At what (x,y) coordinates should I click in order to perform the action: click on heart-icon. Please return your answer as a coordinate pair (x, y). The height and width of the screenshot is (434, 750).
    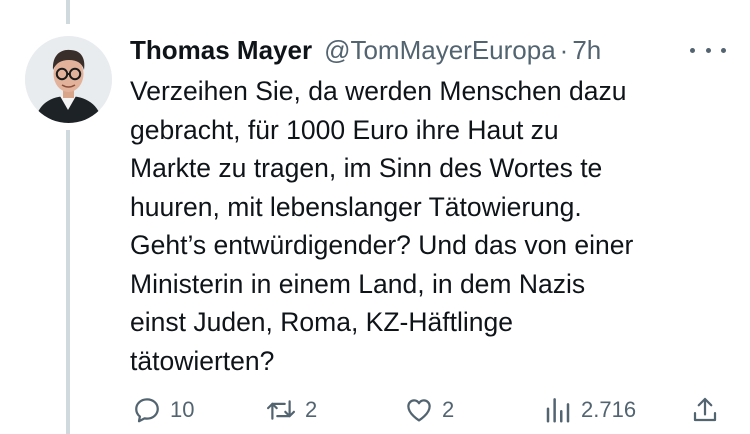
    Looking at the image, I should click on (419, 410).